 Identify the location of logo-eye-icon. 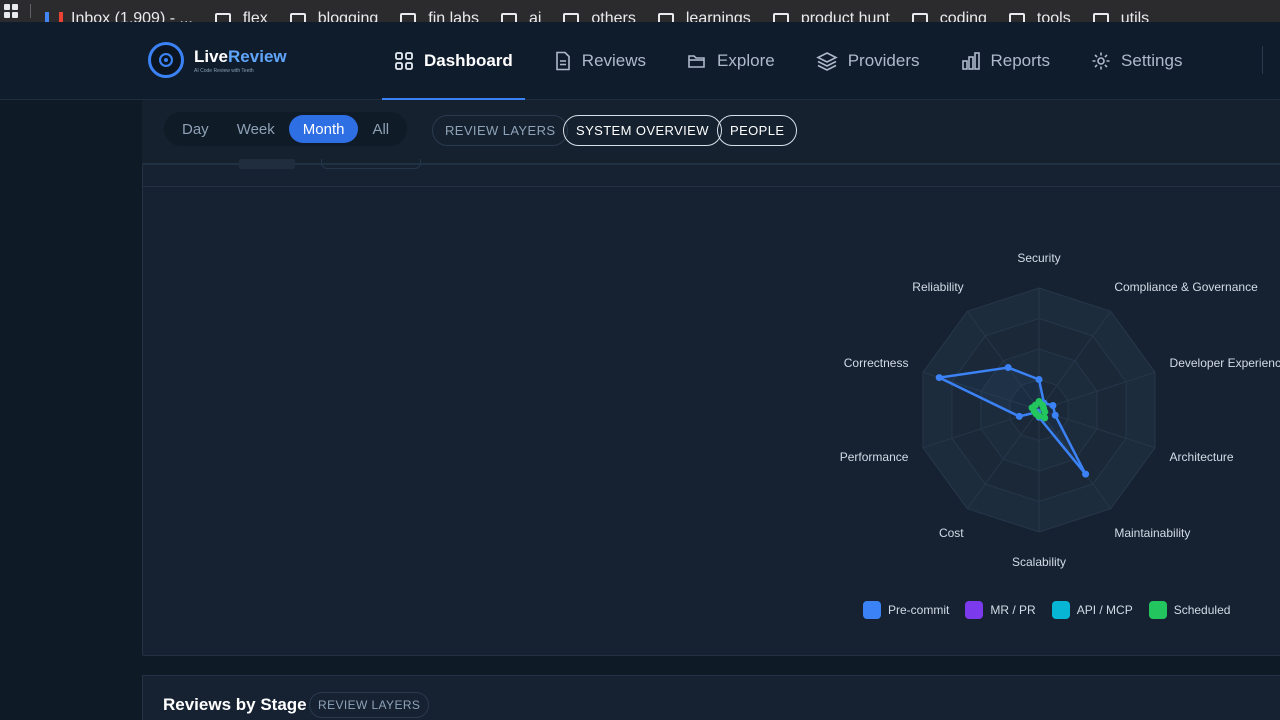
(166, 60).